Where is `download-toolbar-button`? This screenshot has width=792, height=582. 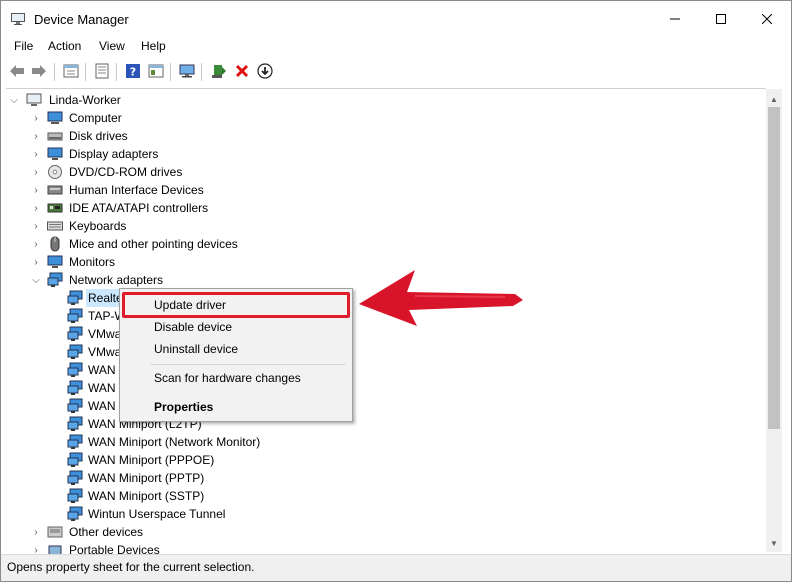 download-toolbar-button is located at coordinates (265, 71).